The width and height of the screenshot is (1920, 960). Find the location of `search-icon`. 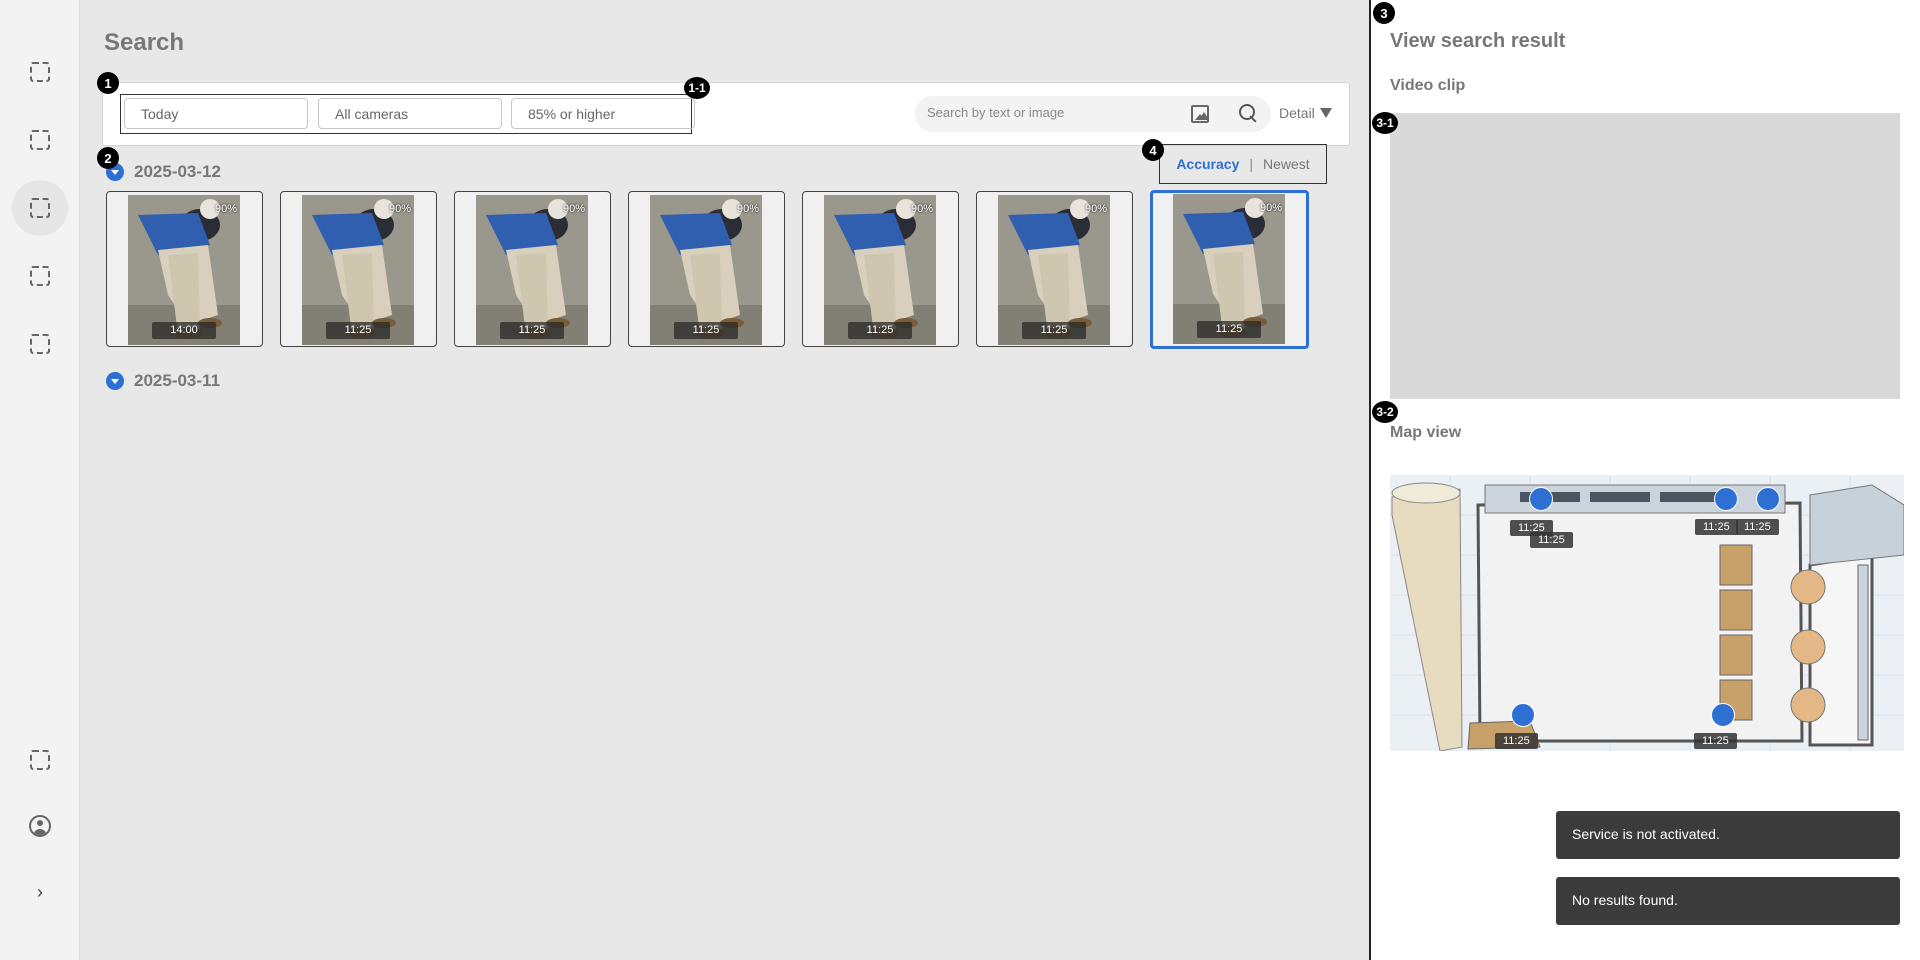

search-icon is located at coordinates (1249, 114).